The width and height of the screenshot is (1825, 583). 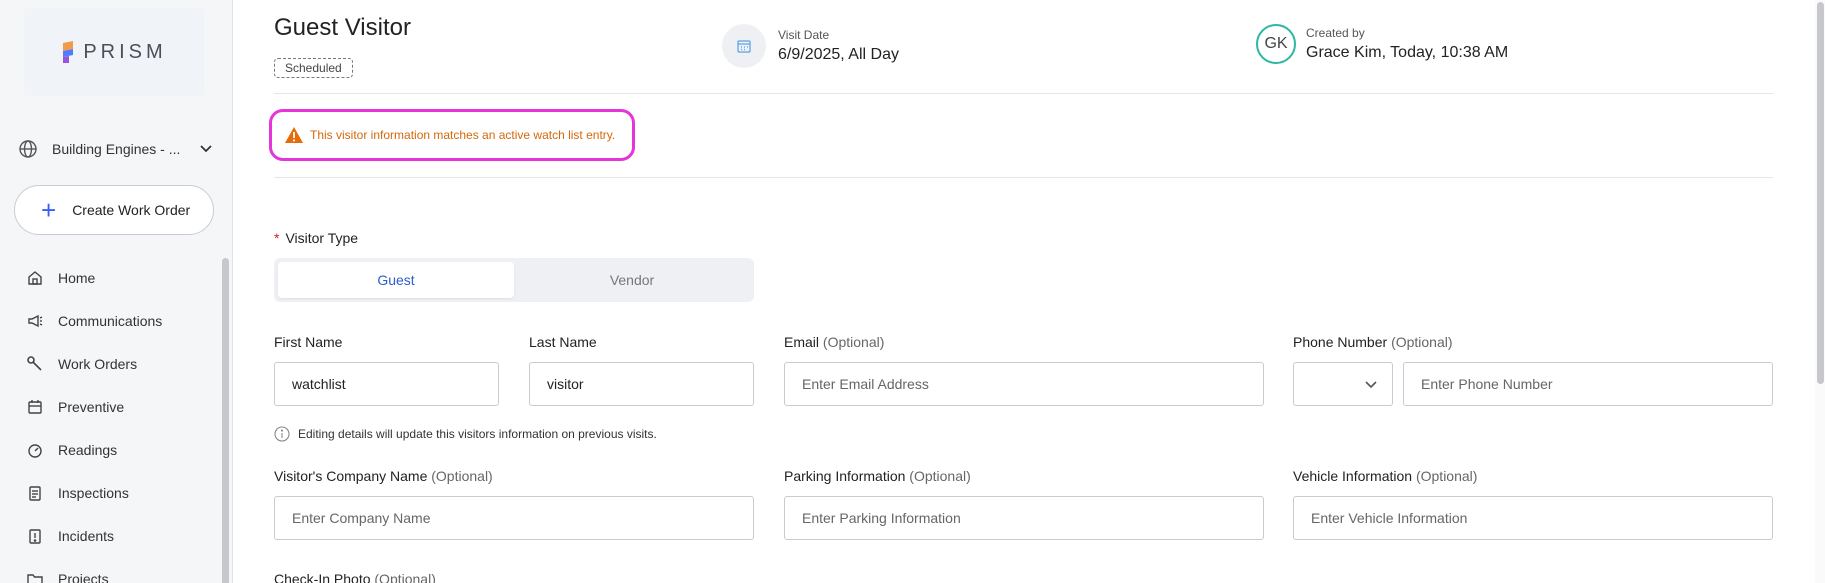 What do you see at coordinates (405, 577) in the screenshot?
I see `photo-optional: (Optional)` at bounding box center [405, 577].